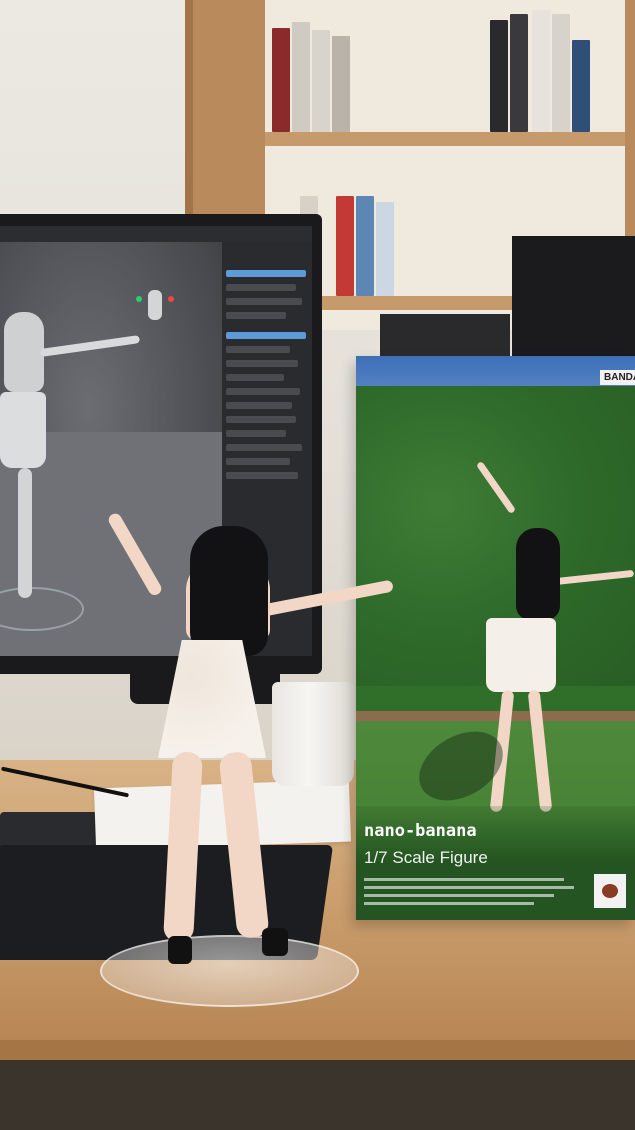  Describe the element at coordinates (573, 298) in the screenshot. I see `second-monitor` at that location.